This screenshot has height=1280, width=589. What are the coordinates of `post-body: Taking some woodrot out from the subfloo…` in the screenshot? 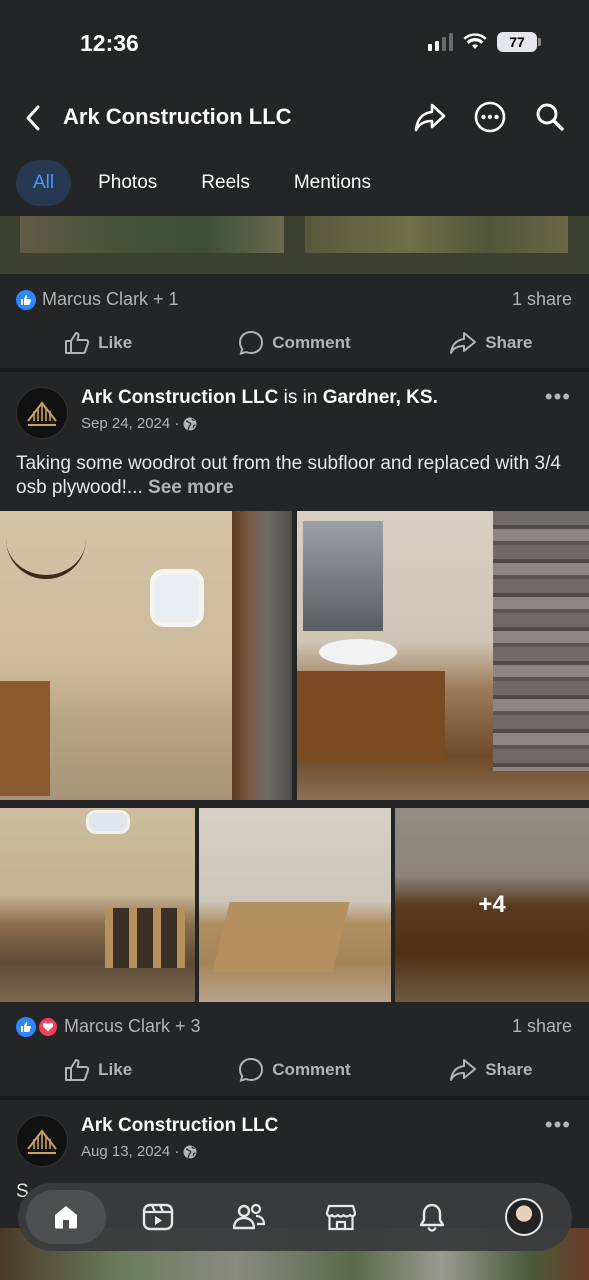 It's located at (288, 475).